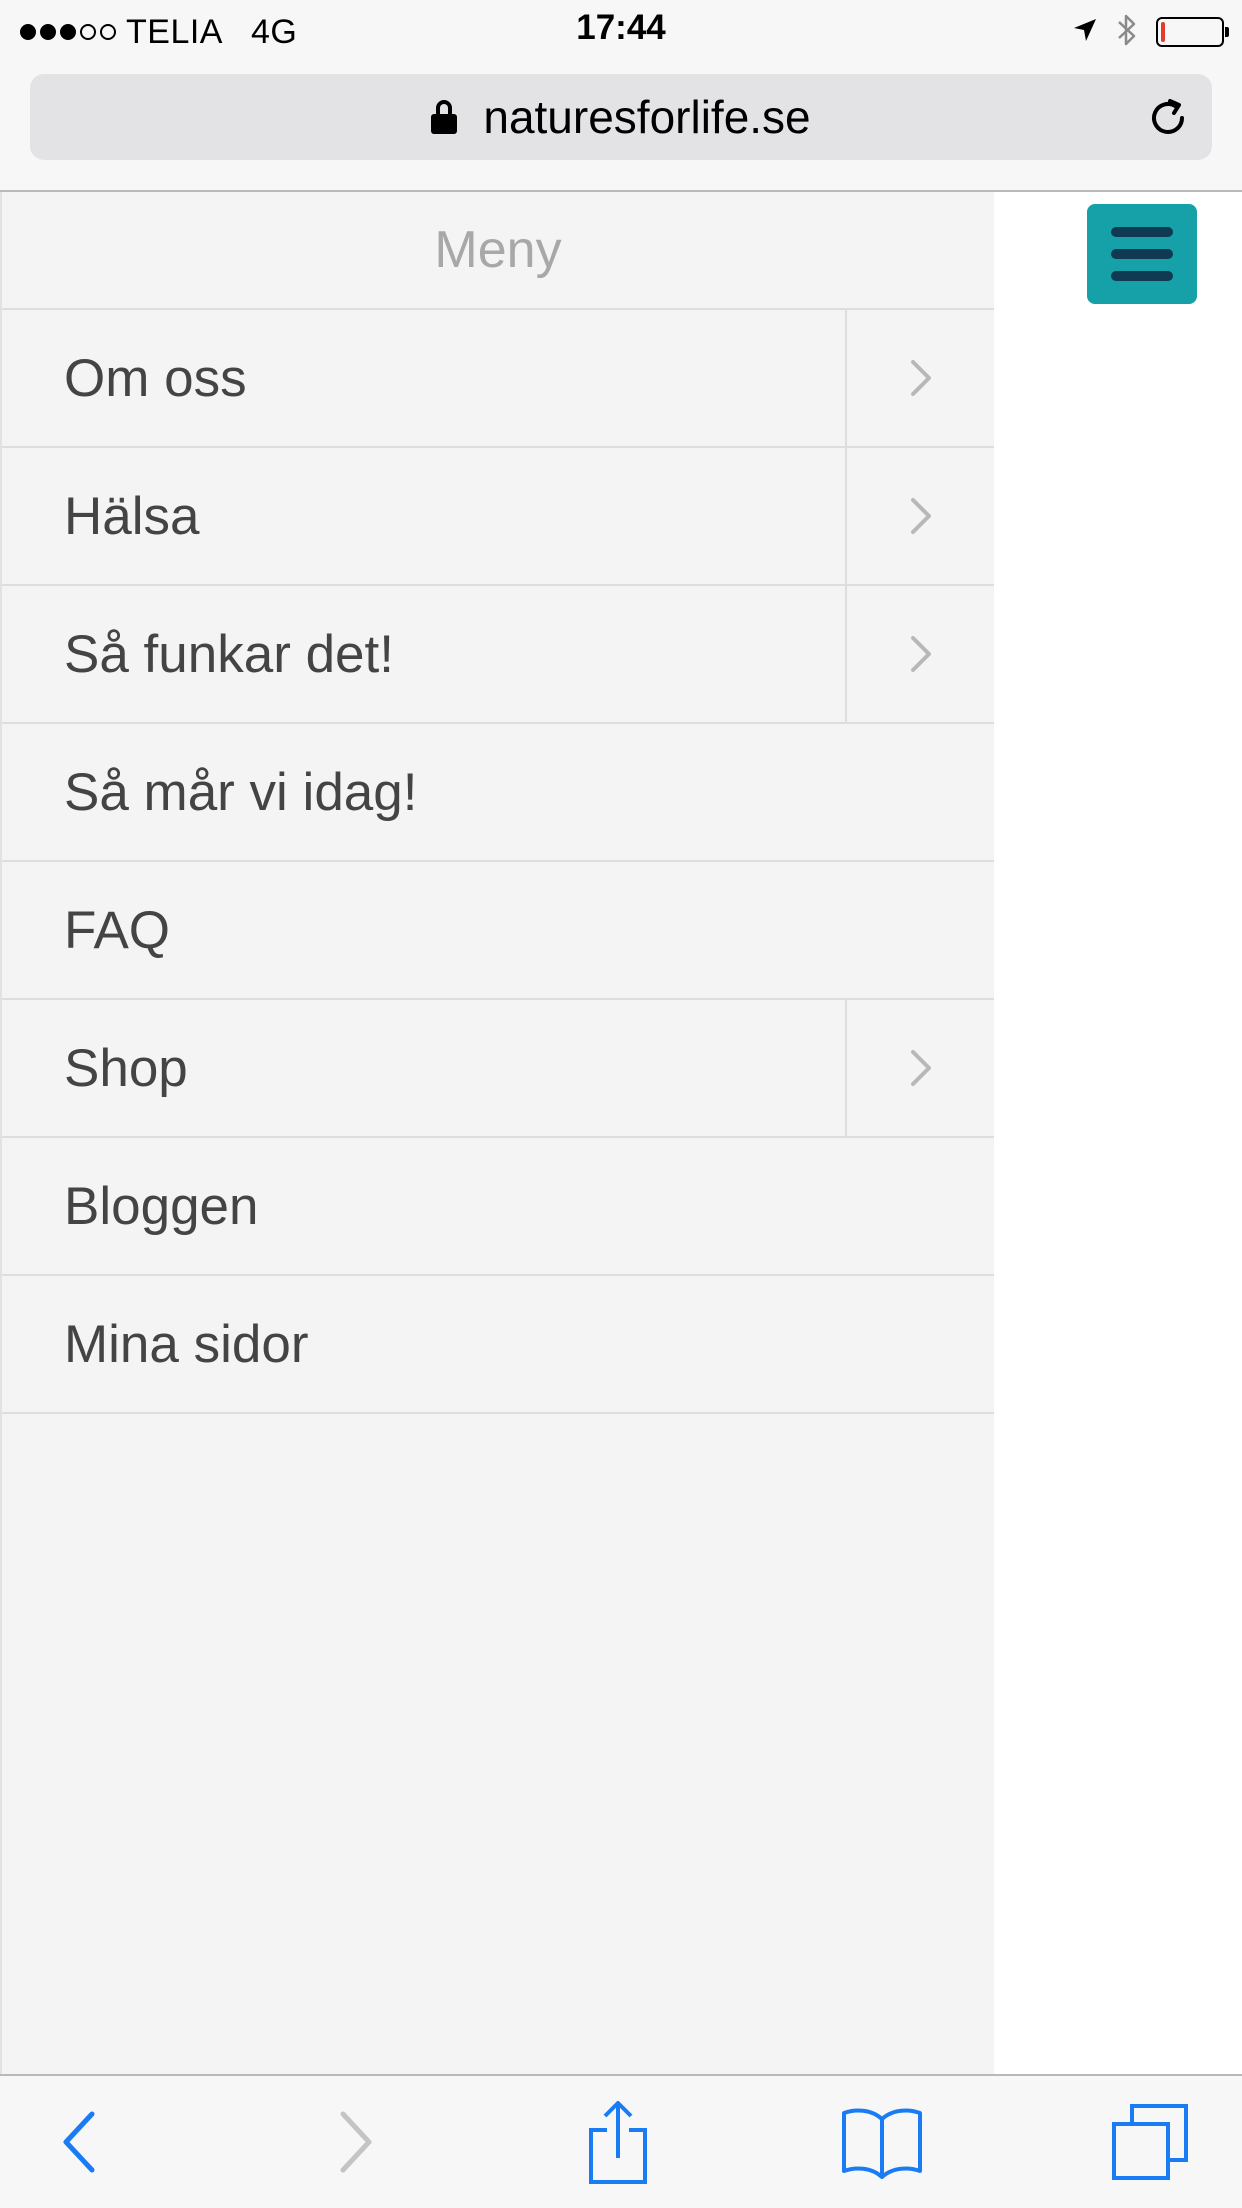 The image size is (1242, 2208). Describe the element at coordinates (498, 1069) in the screenshot. I see `menu-item: Shop` at that location.